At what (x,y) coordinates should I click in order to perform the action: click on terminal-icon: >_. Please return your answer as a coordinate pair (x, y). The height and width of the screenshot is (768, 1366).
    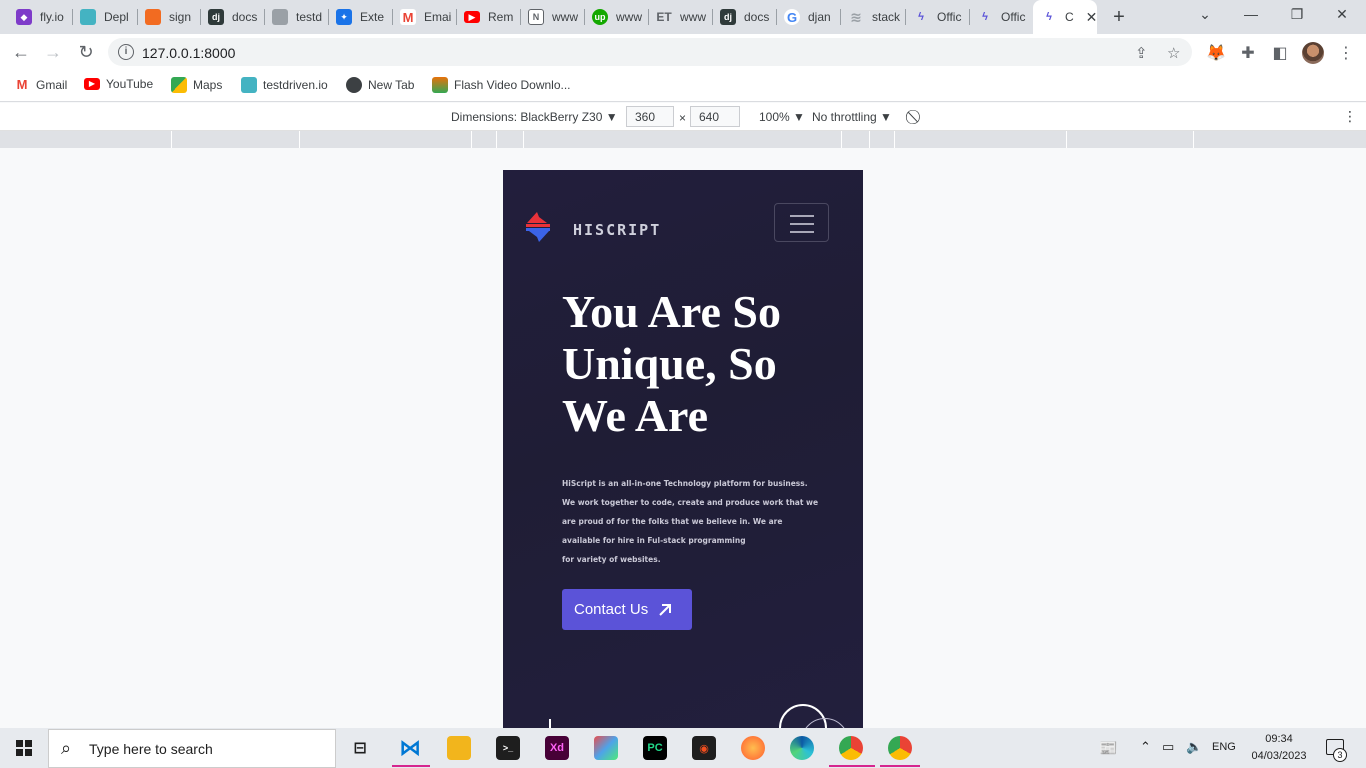
    Looking at the image, I should click on (508, 748).